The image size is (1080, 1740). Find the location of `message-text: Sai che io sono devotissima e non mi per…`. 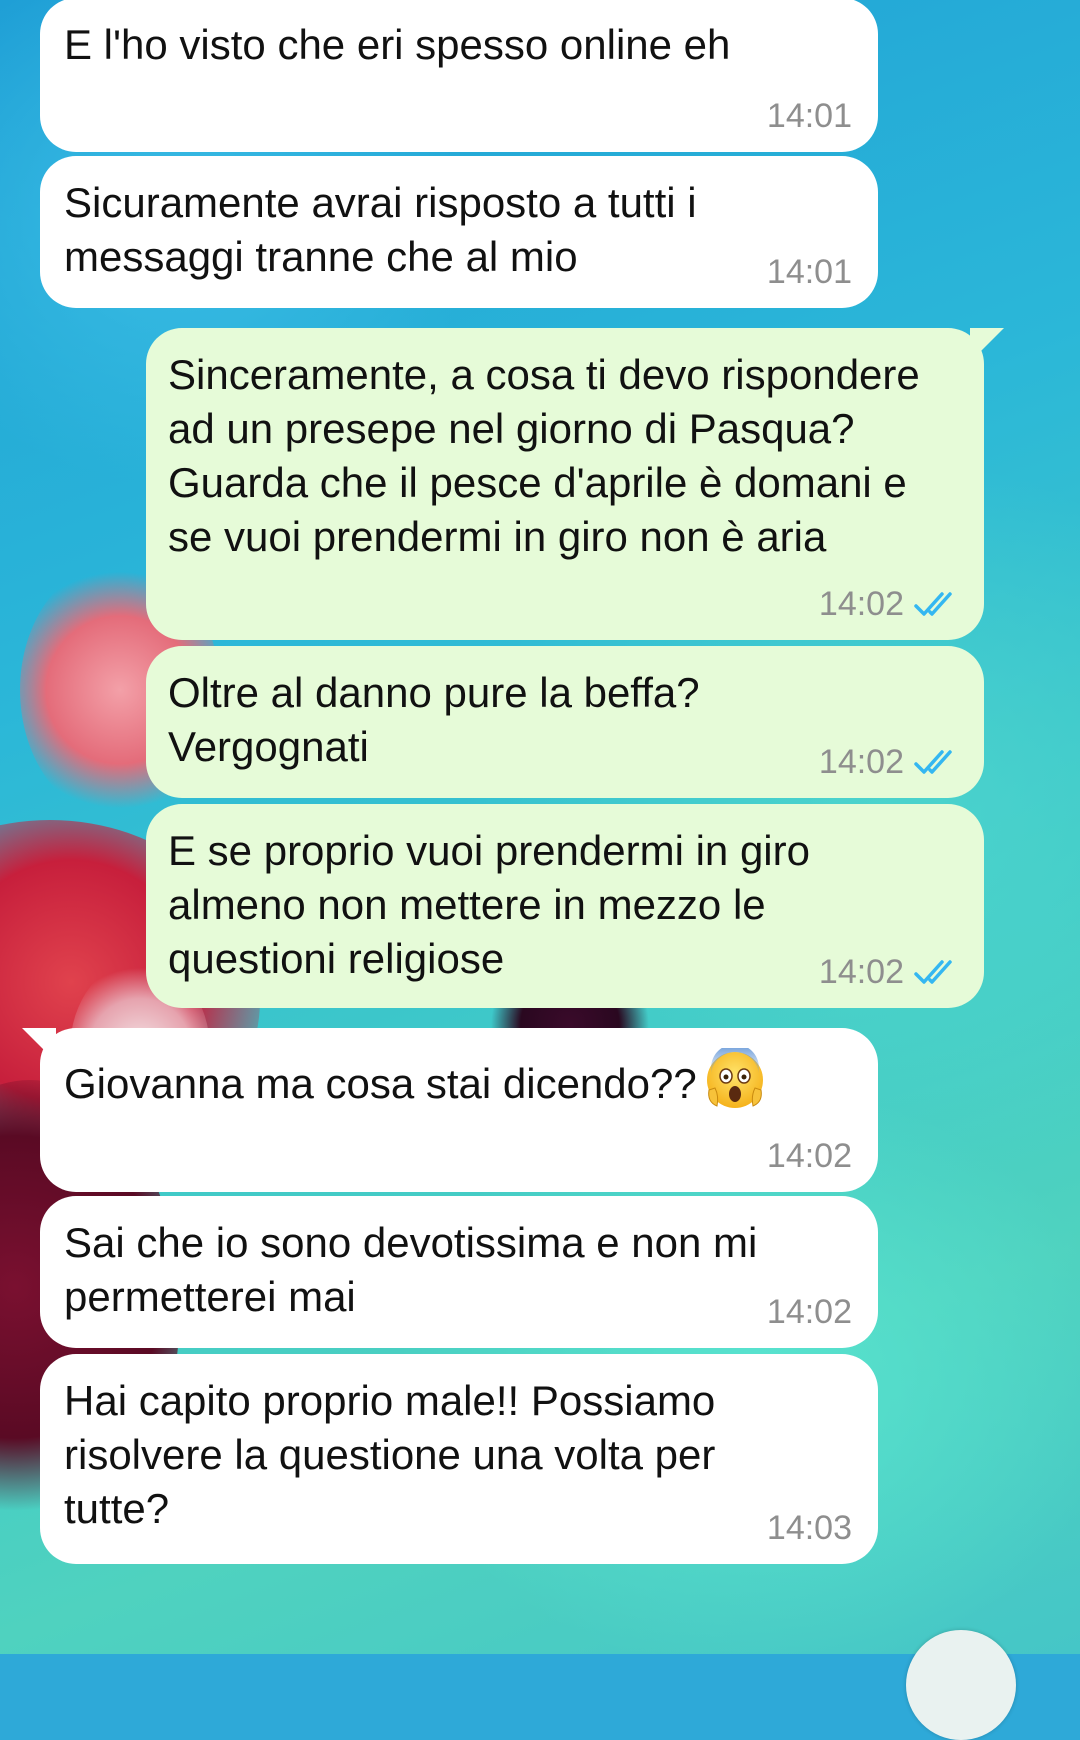

message-text: Sai che io sono devotissima e non mi per… is located at coordinates (411, 1269).